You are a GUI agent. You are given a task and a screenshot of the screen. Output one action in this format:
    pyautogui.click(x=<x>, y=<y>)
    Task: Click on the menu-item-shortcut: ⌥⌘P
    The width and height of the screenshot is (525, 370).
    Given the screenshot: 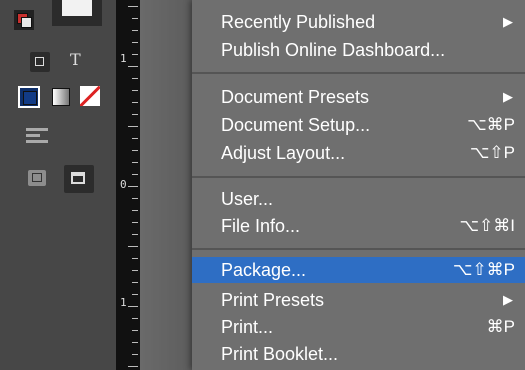 What is the action you would take?
    pyautogui.click(x=491, y=124)
    